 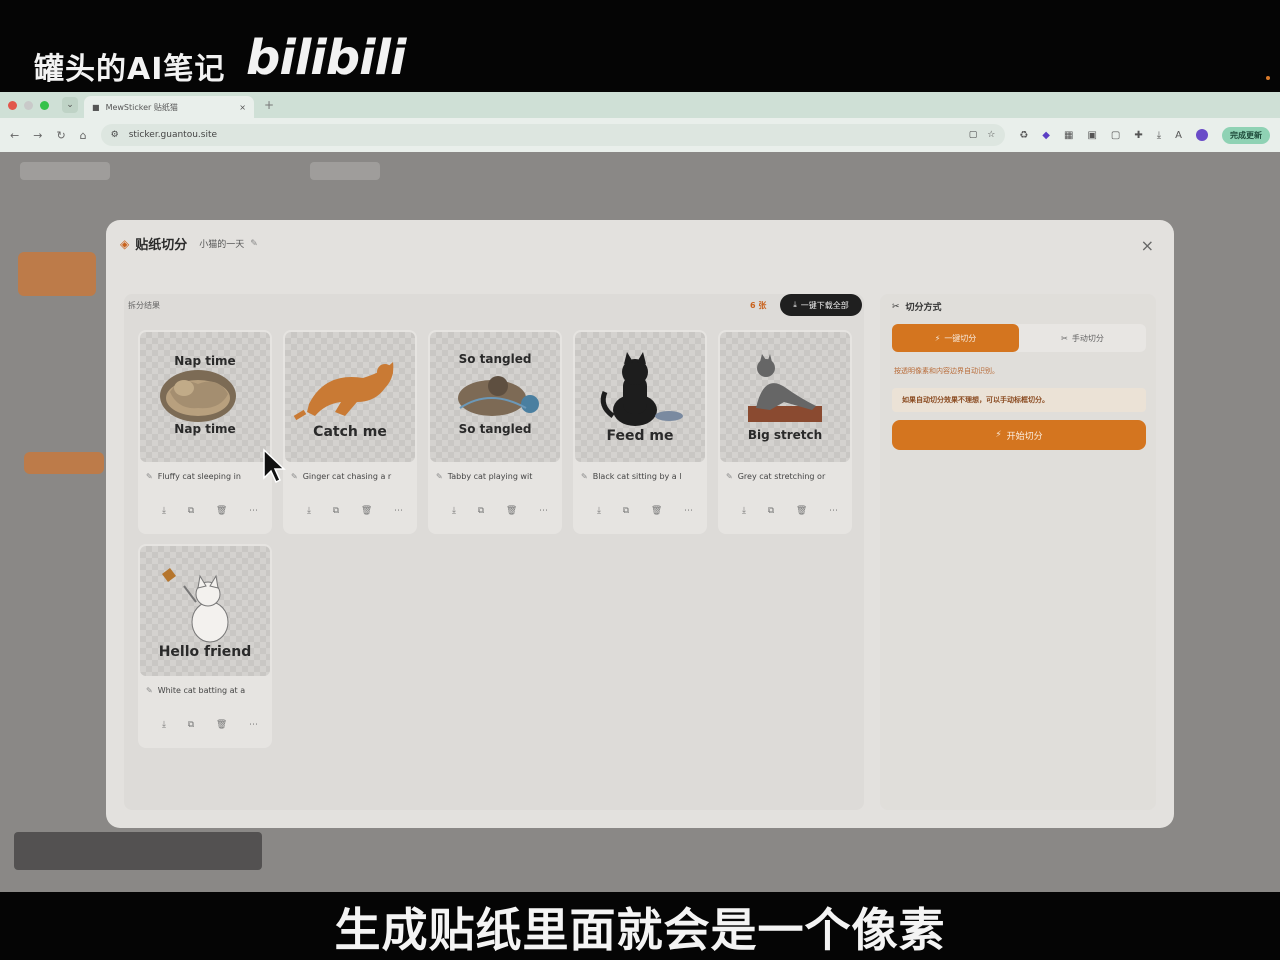 I want to click on extension-book-icon: ▦, so click(x=1068, y=135).